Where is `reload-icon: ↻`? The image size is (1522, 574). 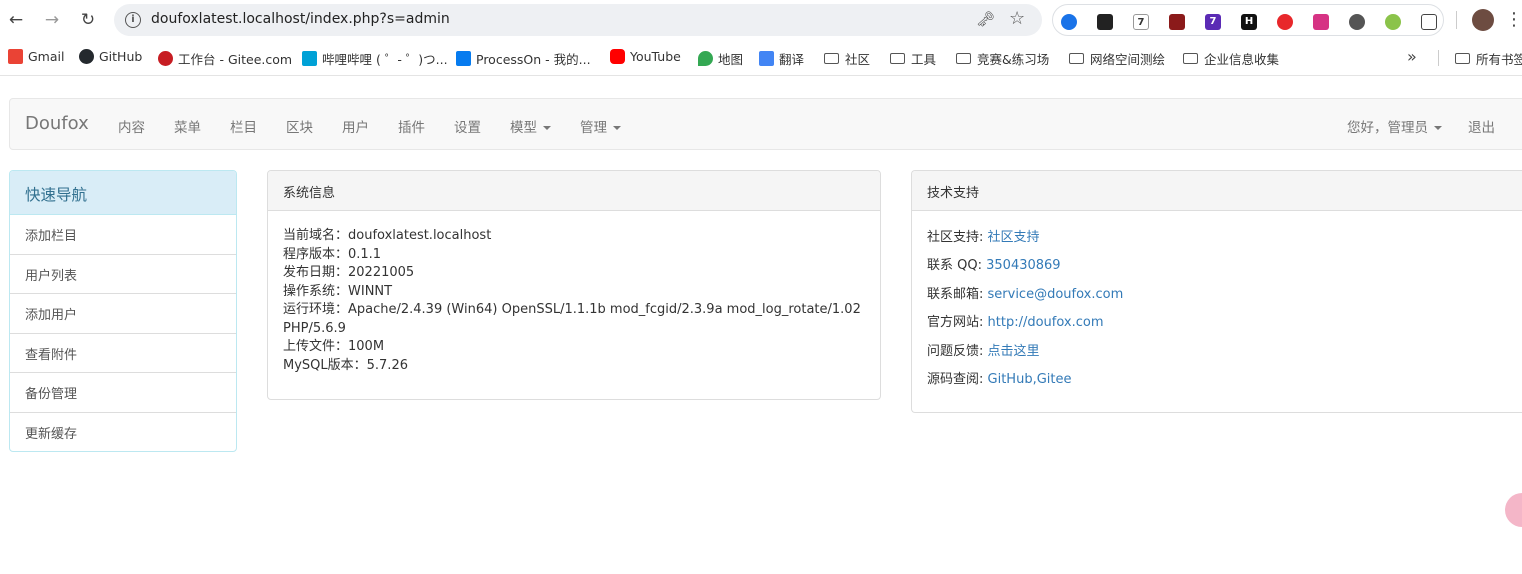 reload-icon: ↻ is located at coordinates (88, 20).